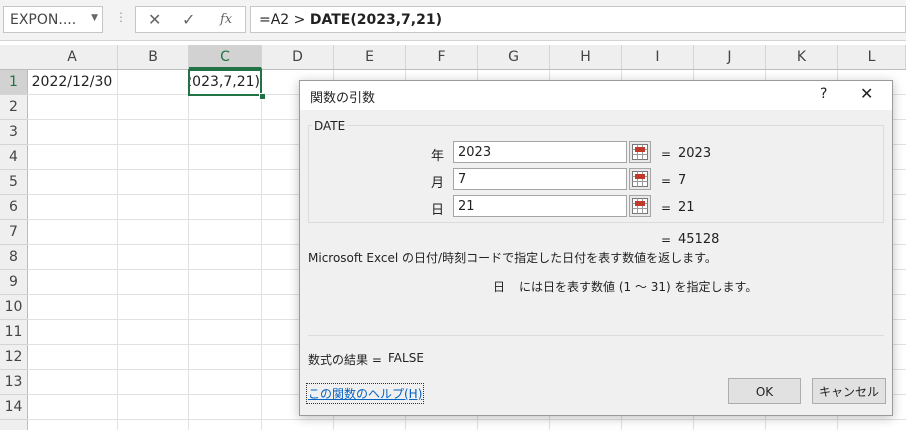  What do you see at coordinates (666, 181) in the screenshot?
I see `arg-equals-month: =` at bounding box center [666, 181].